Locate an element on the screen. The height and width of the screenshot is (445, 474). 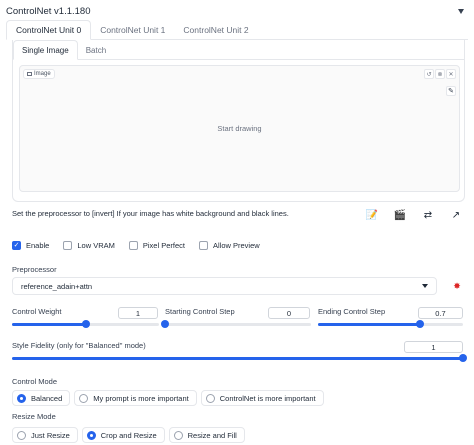
ending-step-label: Ending Control Step is located at coordinates (352, 311).